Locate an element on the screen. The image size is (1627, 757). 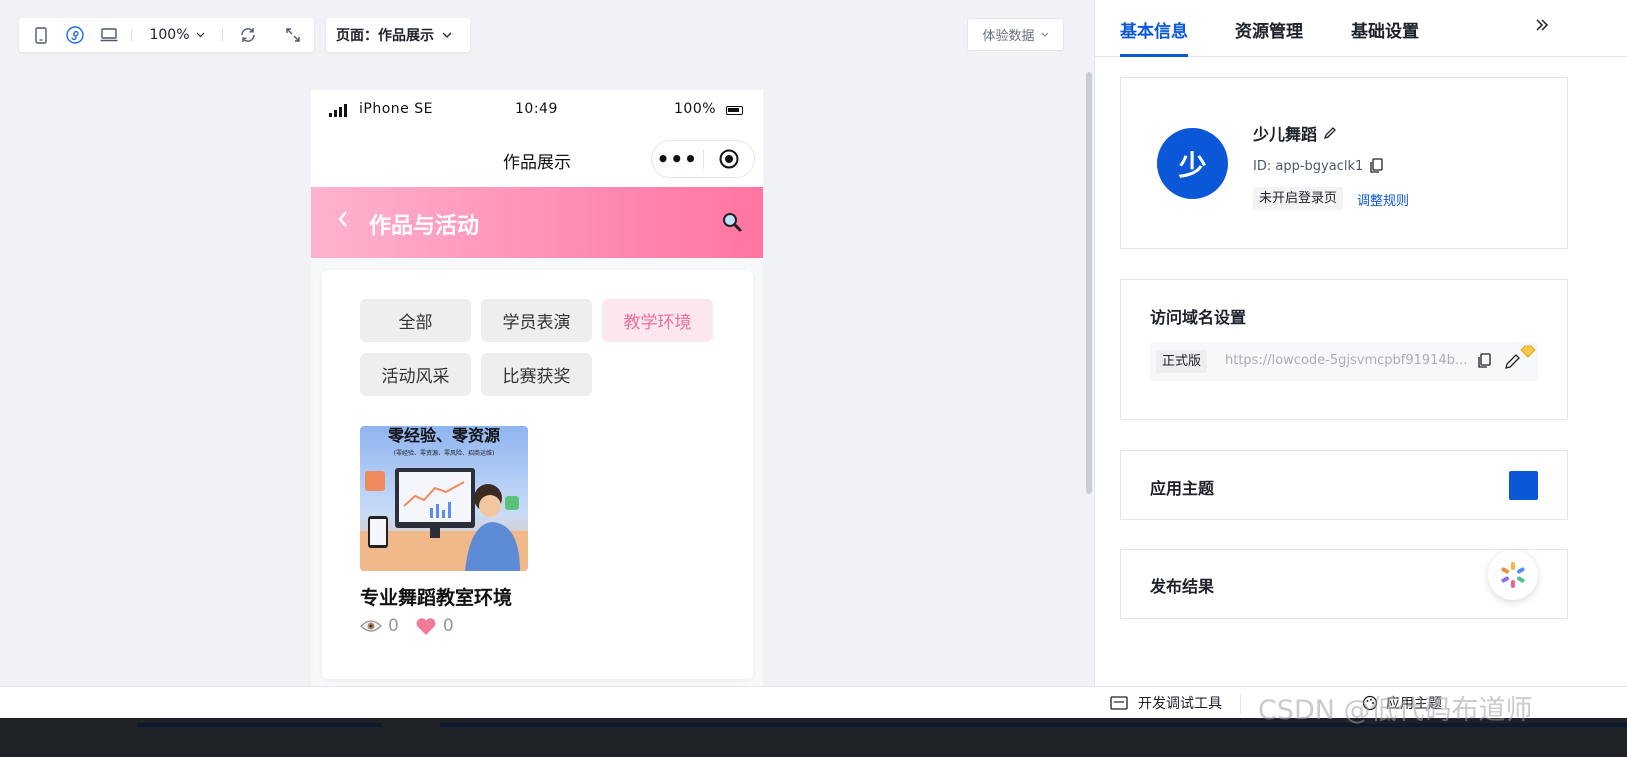
work-thumbnail: 零经验、零资源 (零经验、零资源、零风险、招商运维) is located at coordinates (444, 498).